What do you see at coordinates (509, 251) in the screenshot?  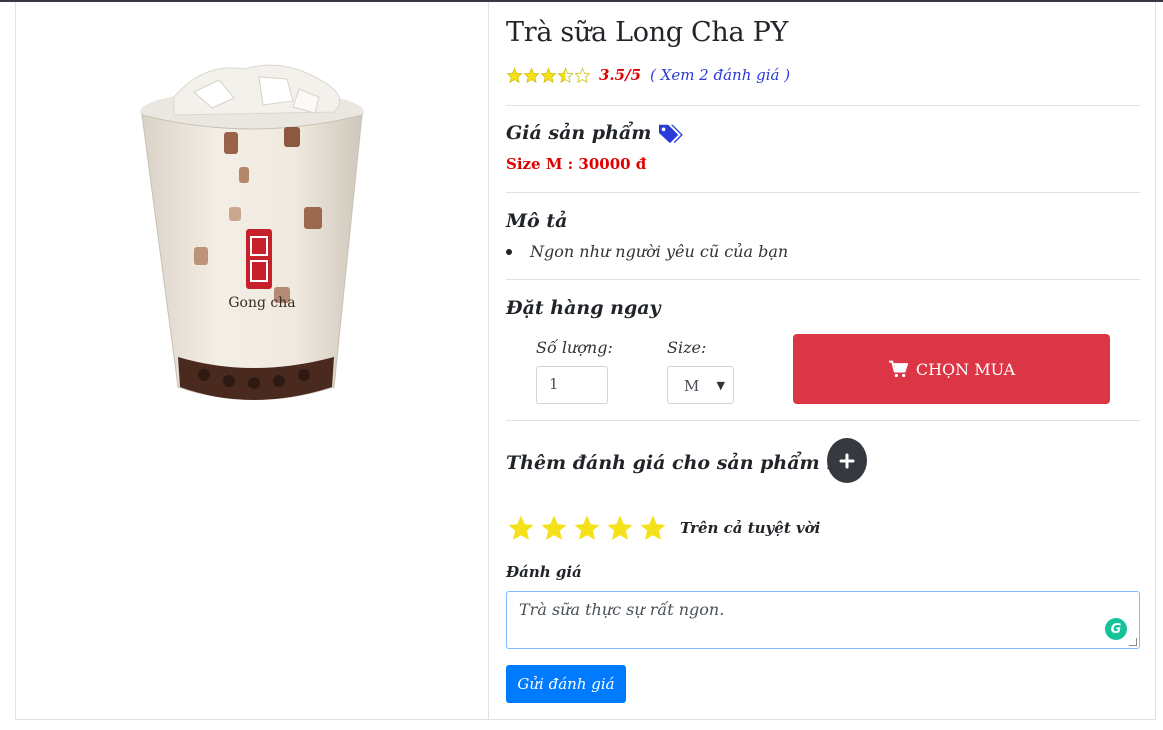 I see `bullet-icon` at bounding box center [509, 251].